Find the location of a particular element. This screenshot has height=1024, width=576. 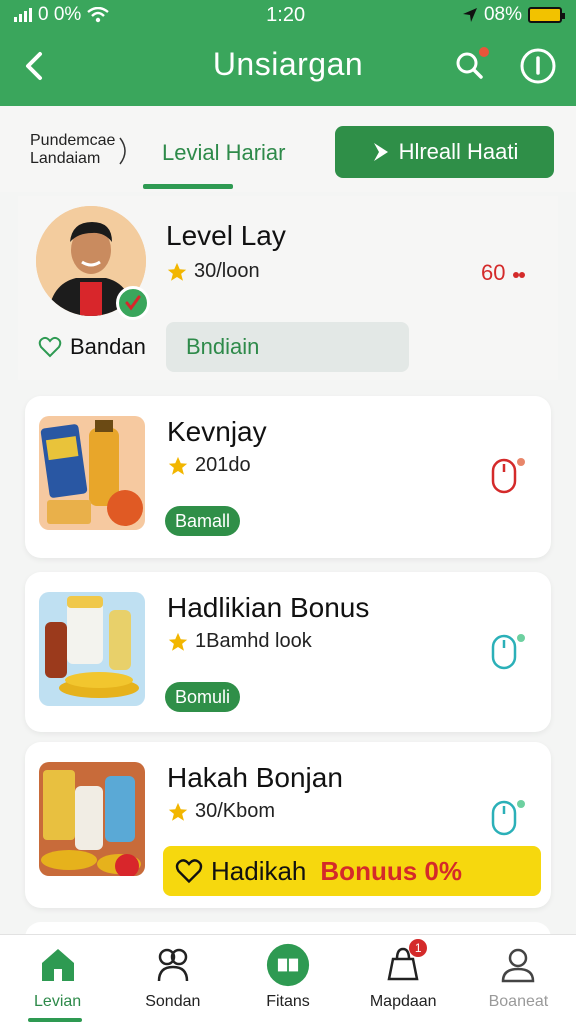

tab-active: Levial Hariar is located at coordinates (224, 153).